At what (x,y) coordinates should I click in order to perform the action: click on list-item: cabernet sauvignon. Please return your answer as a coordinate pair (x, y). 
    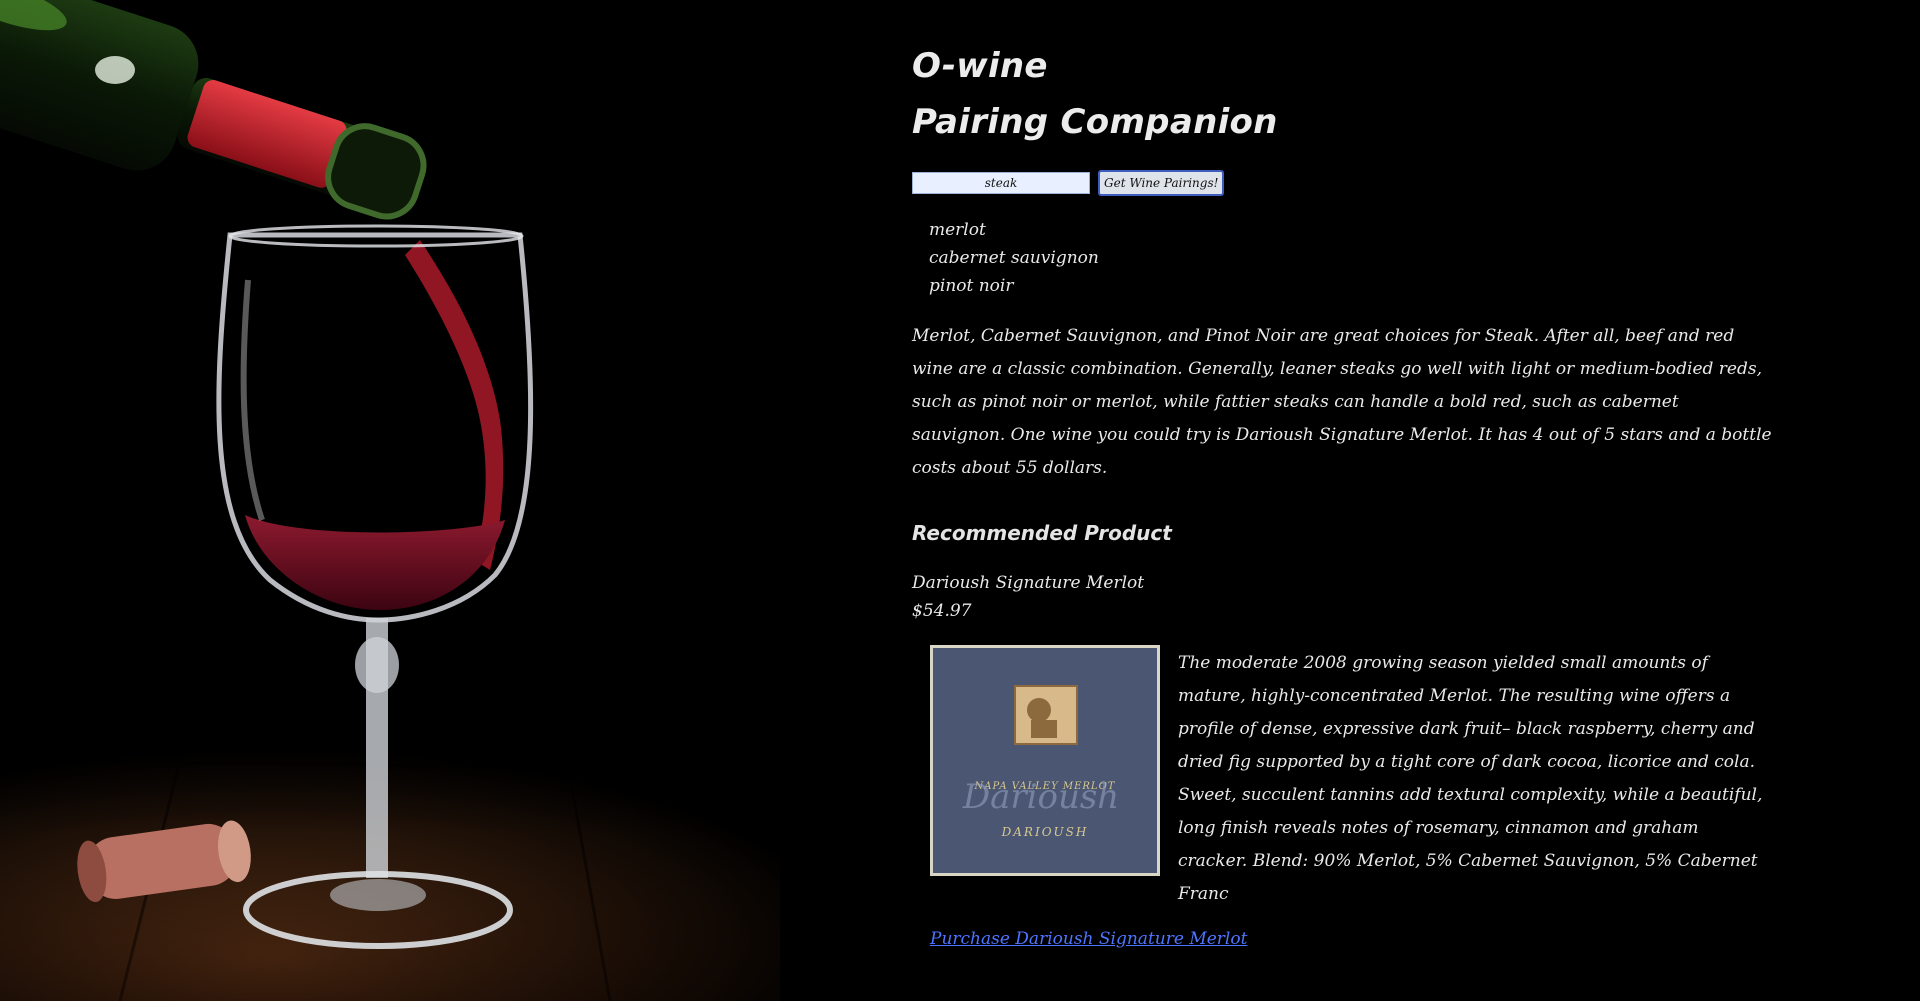
    Looking at the image, I should click on (1014, 258).